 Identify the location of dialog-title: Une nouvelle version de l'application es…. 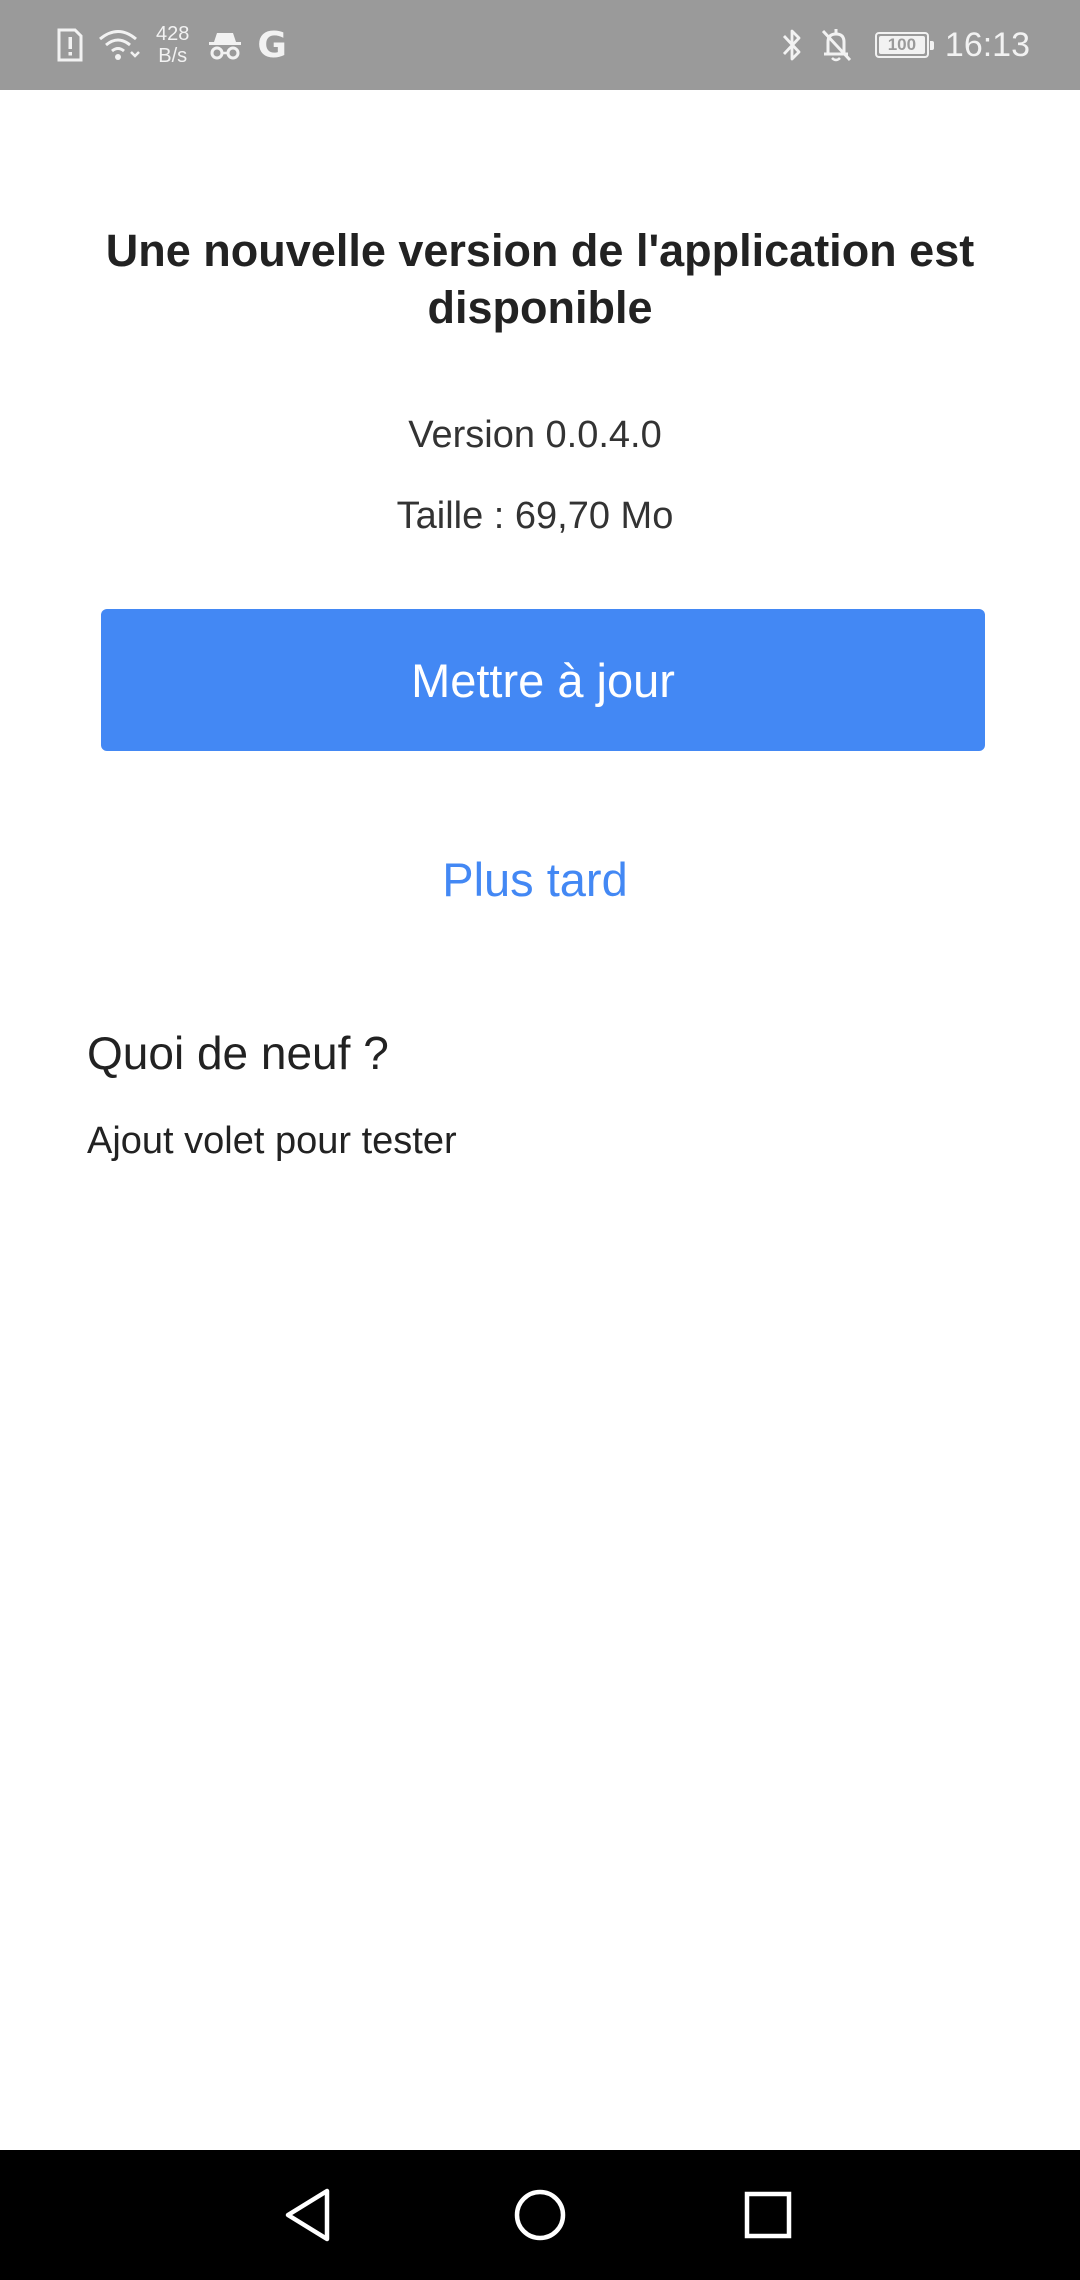
(540, 279).